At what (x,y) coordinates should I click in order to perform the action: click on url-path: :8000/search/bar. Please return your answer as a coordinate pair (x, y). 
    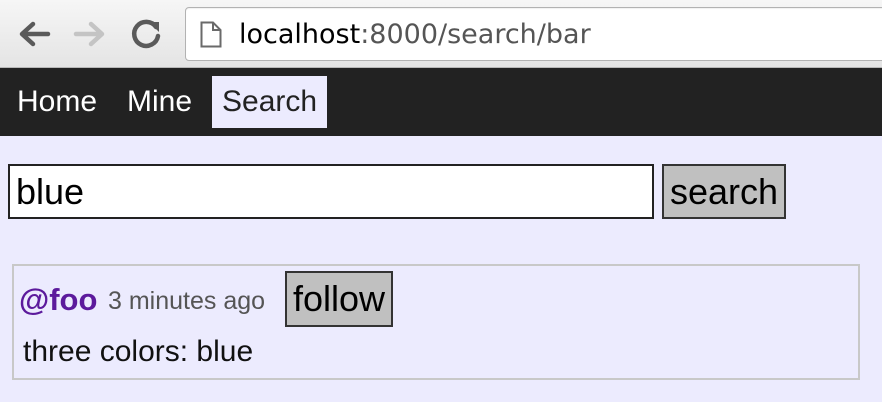
    Looking at the image, I should click on (475, 34).